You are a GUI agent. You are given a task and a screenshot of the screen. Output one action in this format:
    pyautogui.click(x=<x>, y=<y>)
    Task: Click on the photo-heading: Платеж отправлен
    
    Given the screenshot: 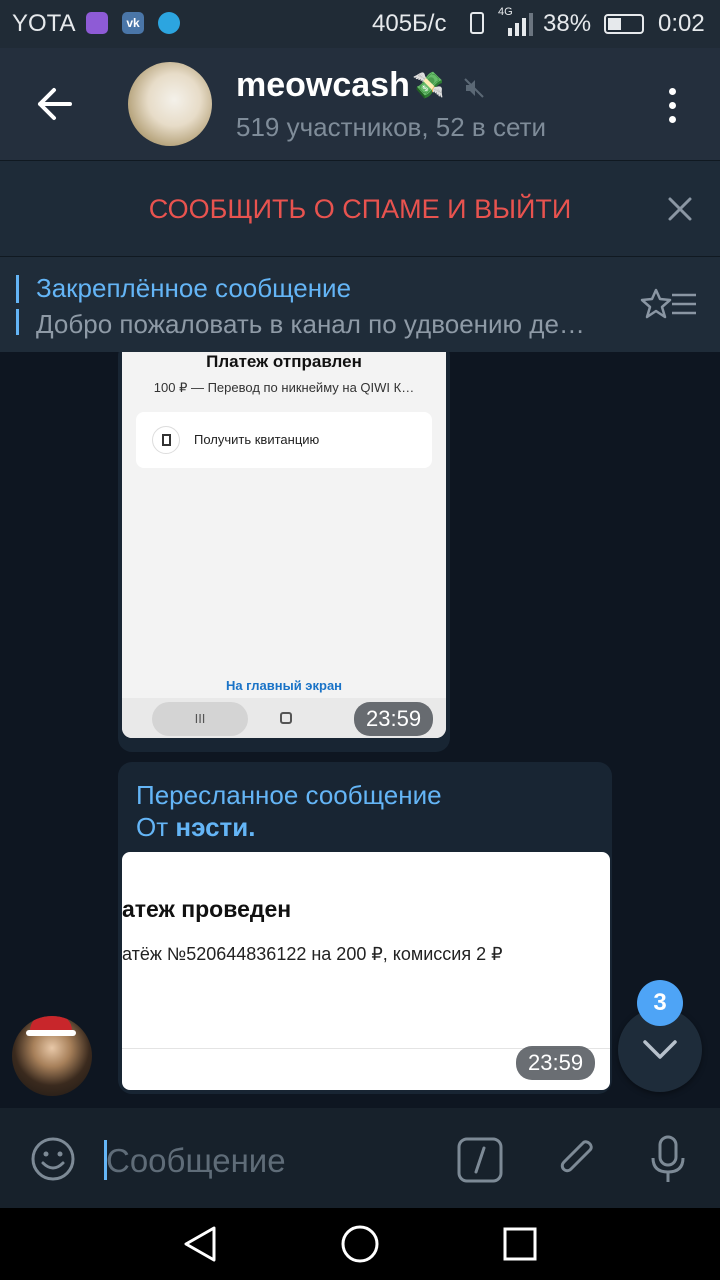 What is the action you would take?
    pyautogui.click(x=284, y=361)
    